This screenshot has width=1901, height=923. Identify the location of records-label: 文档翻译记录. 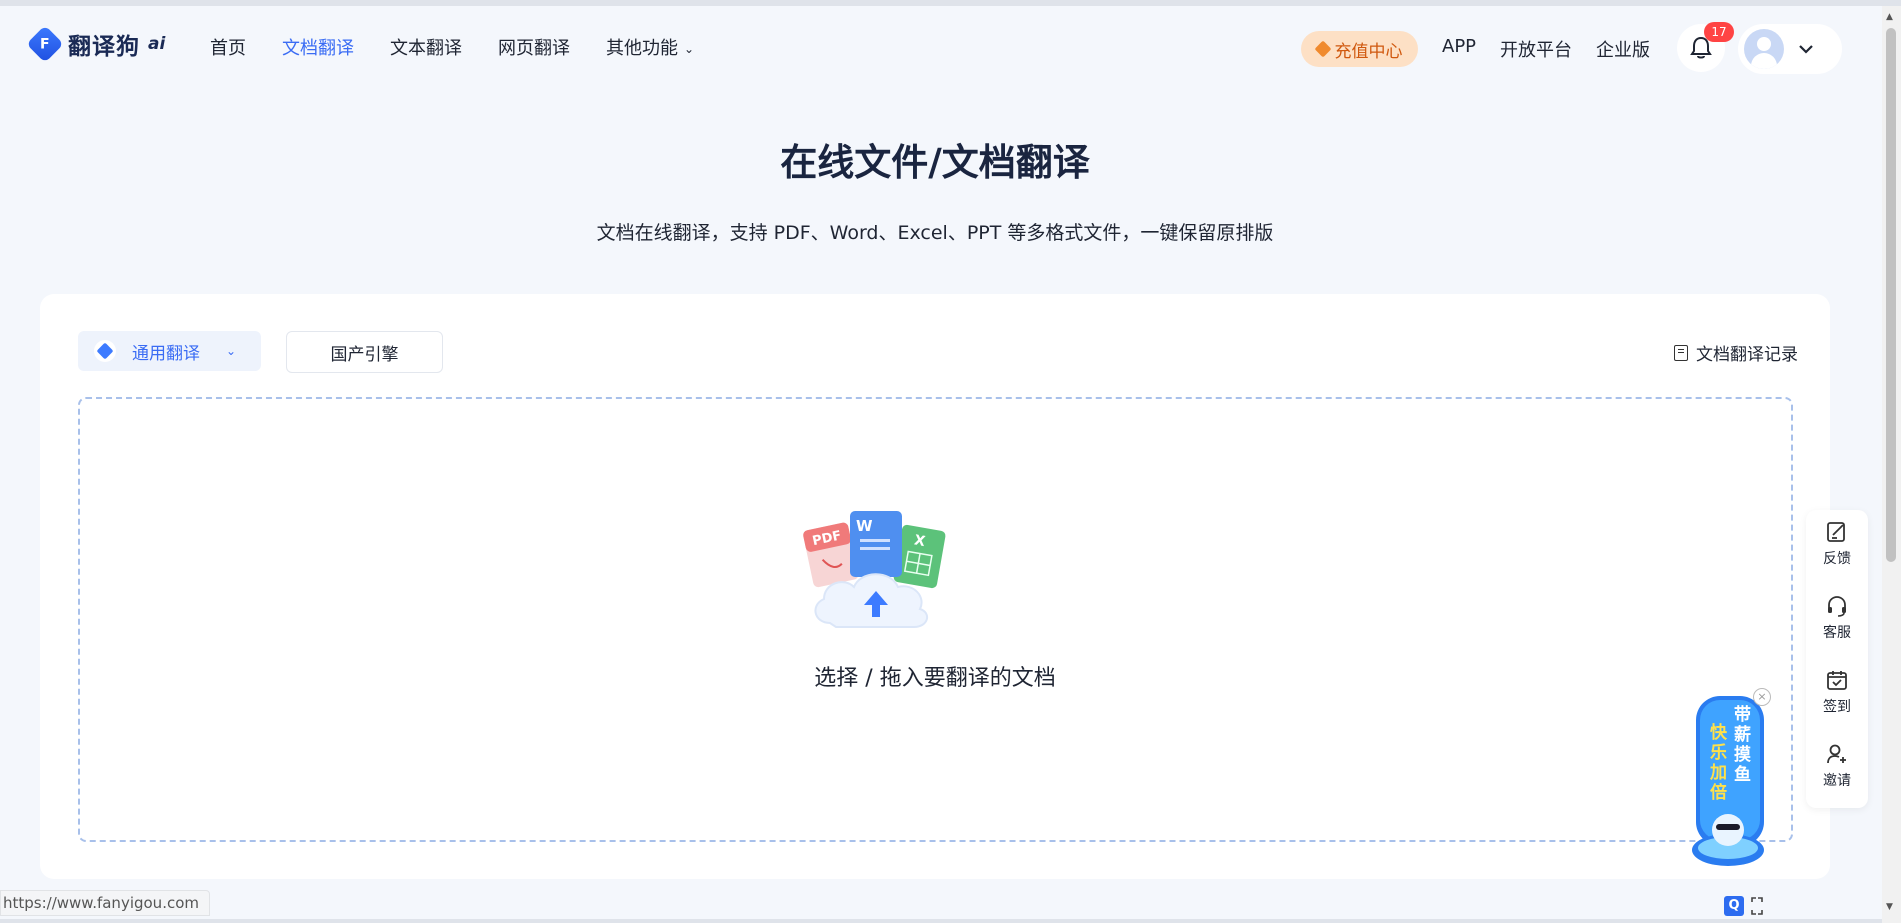
(1747, 355).